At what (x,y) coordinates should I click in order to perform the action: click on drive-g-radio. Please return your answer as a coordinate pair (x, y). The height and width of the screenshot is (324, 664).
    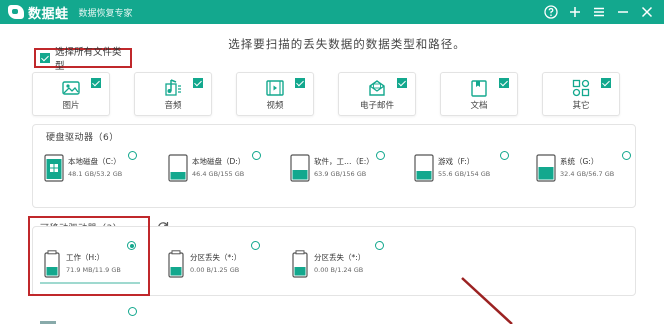
    Looking at the image, I should click on (626, 155).